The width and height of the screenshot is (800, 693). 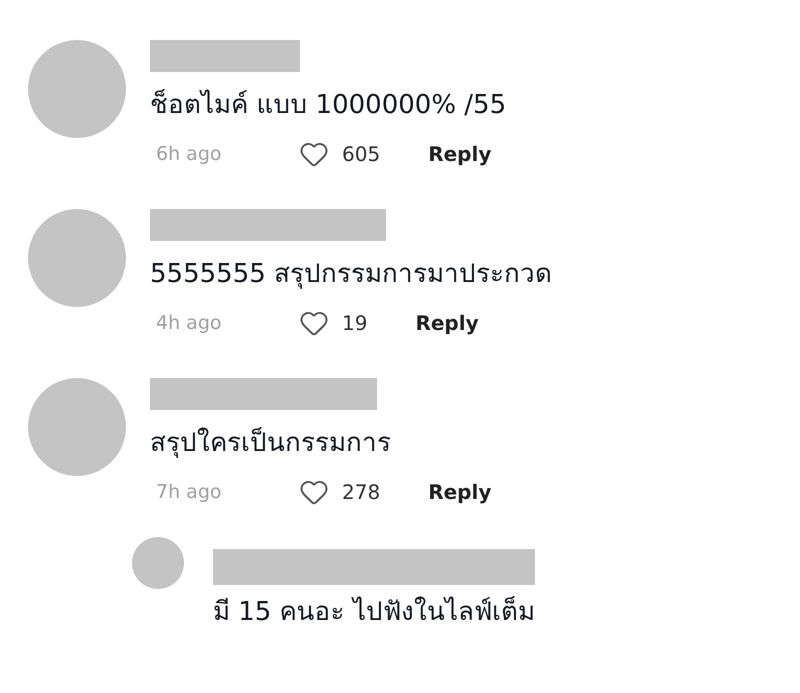 What do you see at coordinates (189, 154) in the screenshot?
I see `timestamp: 6h ago` at bounding box center [189, 154].